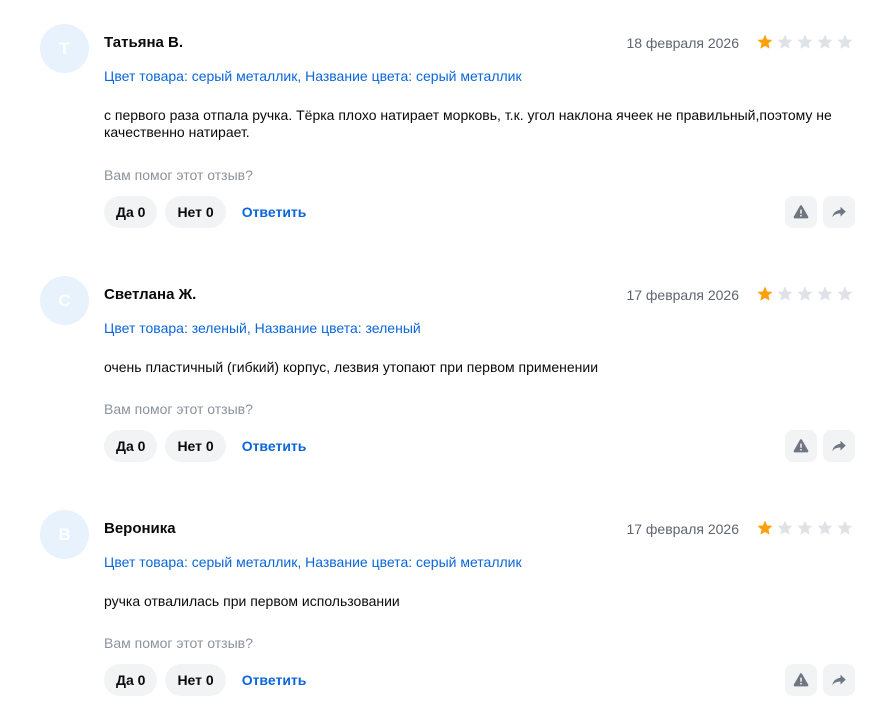 The image size is (894, 720). What do you see at coordinates (64, 48) in the screenshot?
I see `avatar: Т` at bounding box center [64, 48].